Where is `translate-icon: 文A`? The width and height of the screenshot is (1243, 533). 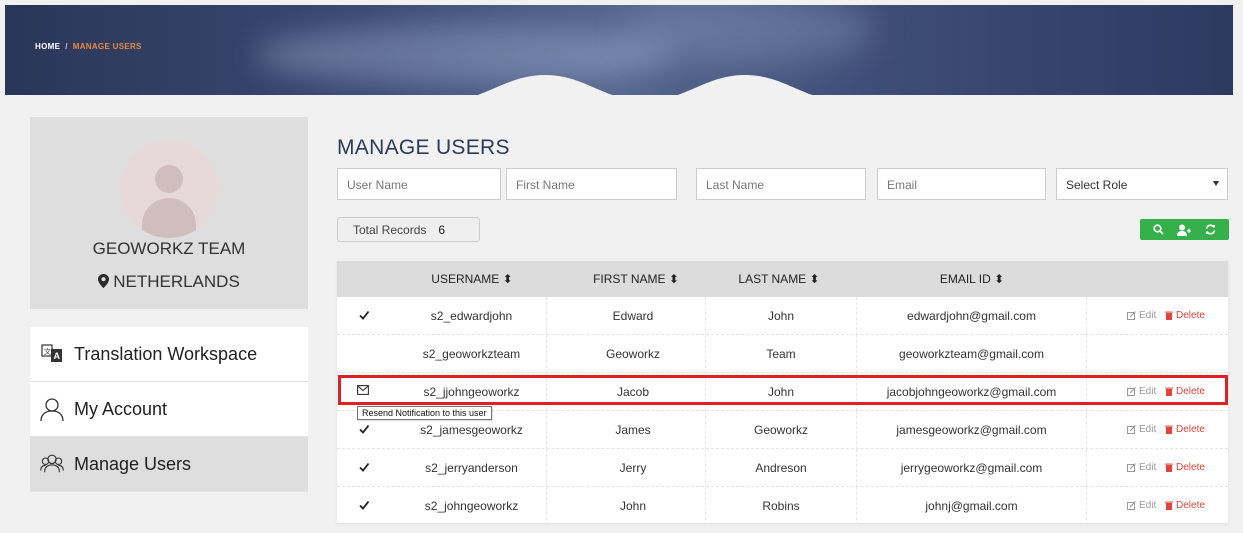 translate-icon: 文A is located at coordinates (52, 354).